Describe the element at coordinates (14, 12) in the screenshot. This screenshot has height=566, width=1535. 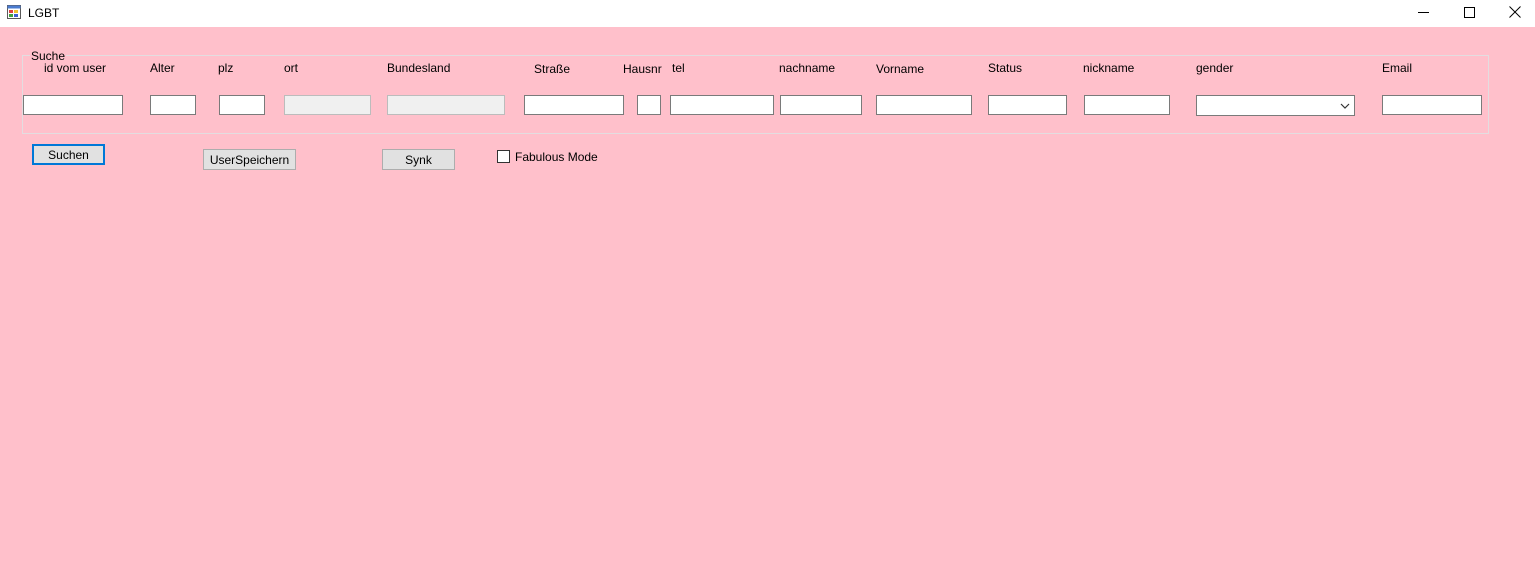
I see `app-window-icon` at that location.